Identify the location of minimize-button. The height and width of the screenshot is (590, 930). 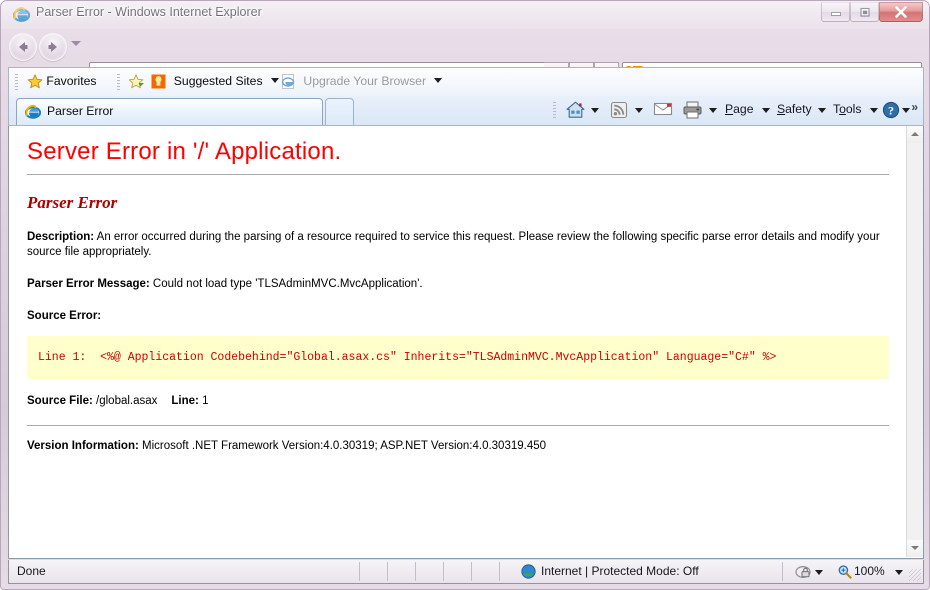
(835, 12).